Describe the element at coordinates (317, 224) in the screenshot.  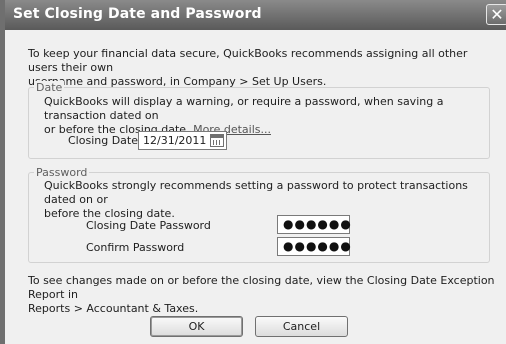
I see `closing-date-password-value: ●●●●●●` at that location.